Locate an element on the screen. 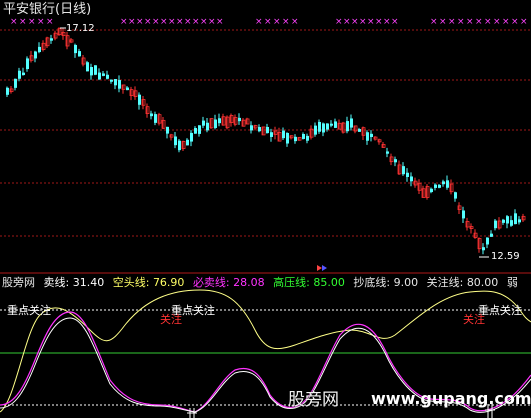 Image resolution: width=531 pixels, height=418 pixels. scroll-arrow is located at coordinates (322, 268).